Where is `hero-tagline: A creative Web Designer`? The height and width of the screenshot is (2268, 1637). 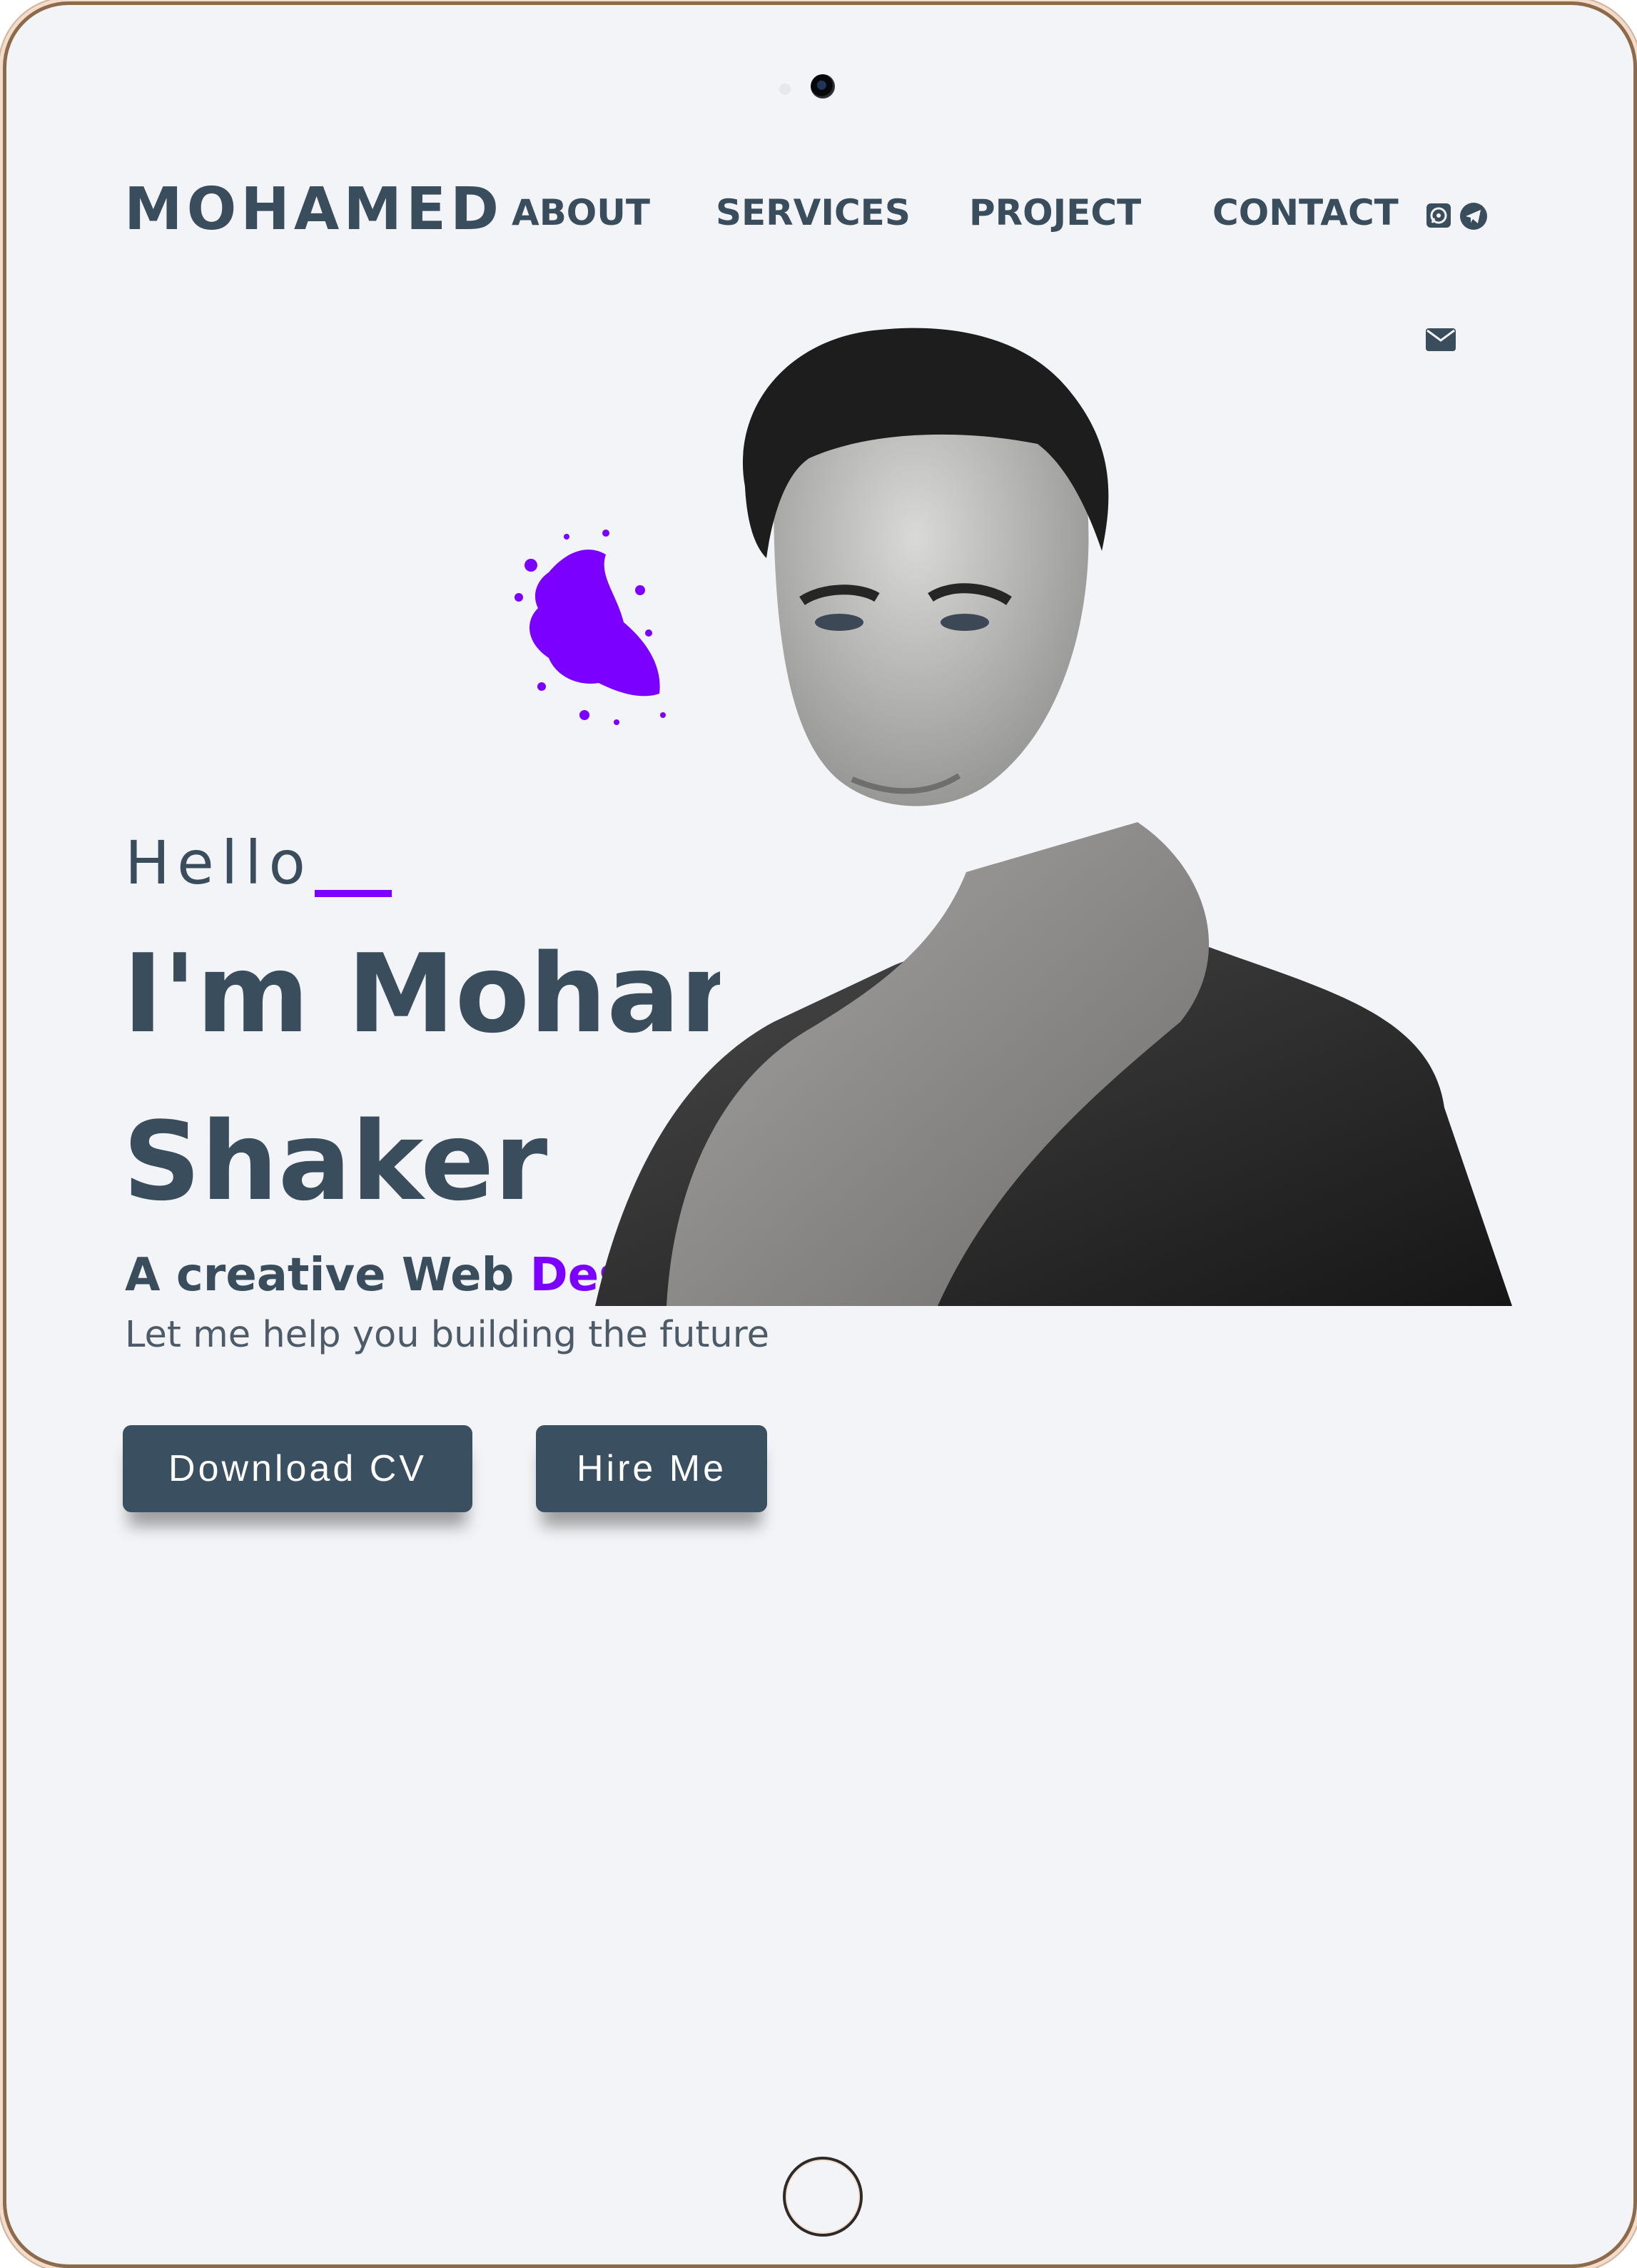 hero-tagline: A creative Web Designer is located at coordinates (369, 1275).